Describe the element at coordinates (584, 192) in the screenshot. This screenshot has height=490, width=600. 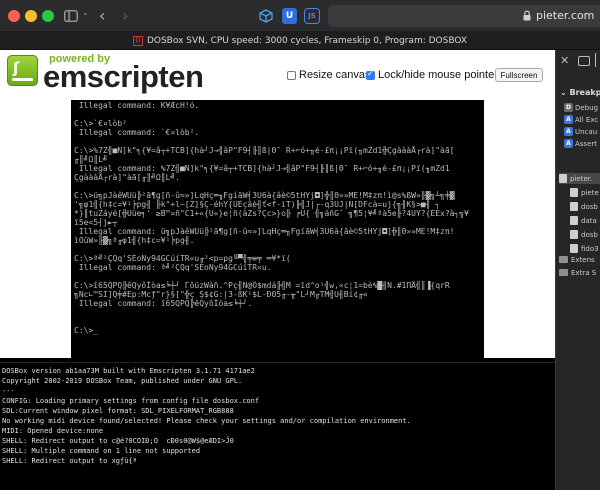
I see `tree-file: piete` at that location.